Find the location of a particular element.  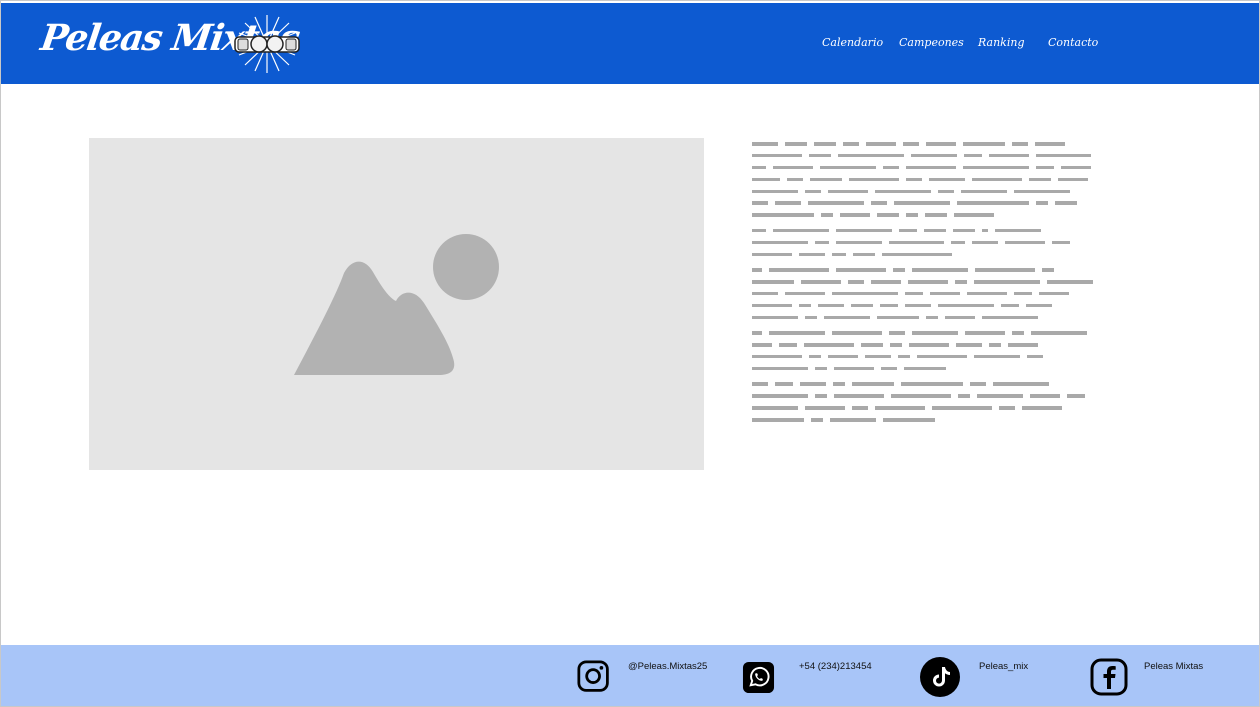

facebook-name: Peleas Mixtas is located at coordinates (1173, 666).